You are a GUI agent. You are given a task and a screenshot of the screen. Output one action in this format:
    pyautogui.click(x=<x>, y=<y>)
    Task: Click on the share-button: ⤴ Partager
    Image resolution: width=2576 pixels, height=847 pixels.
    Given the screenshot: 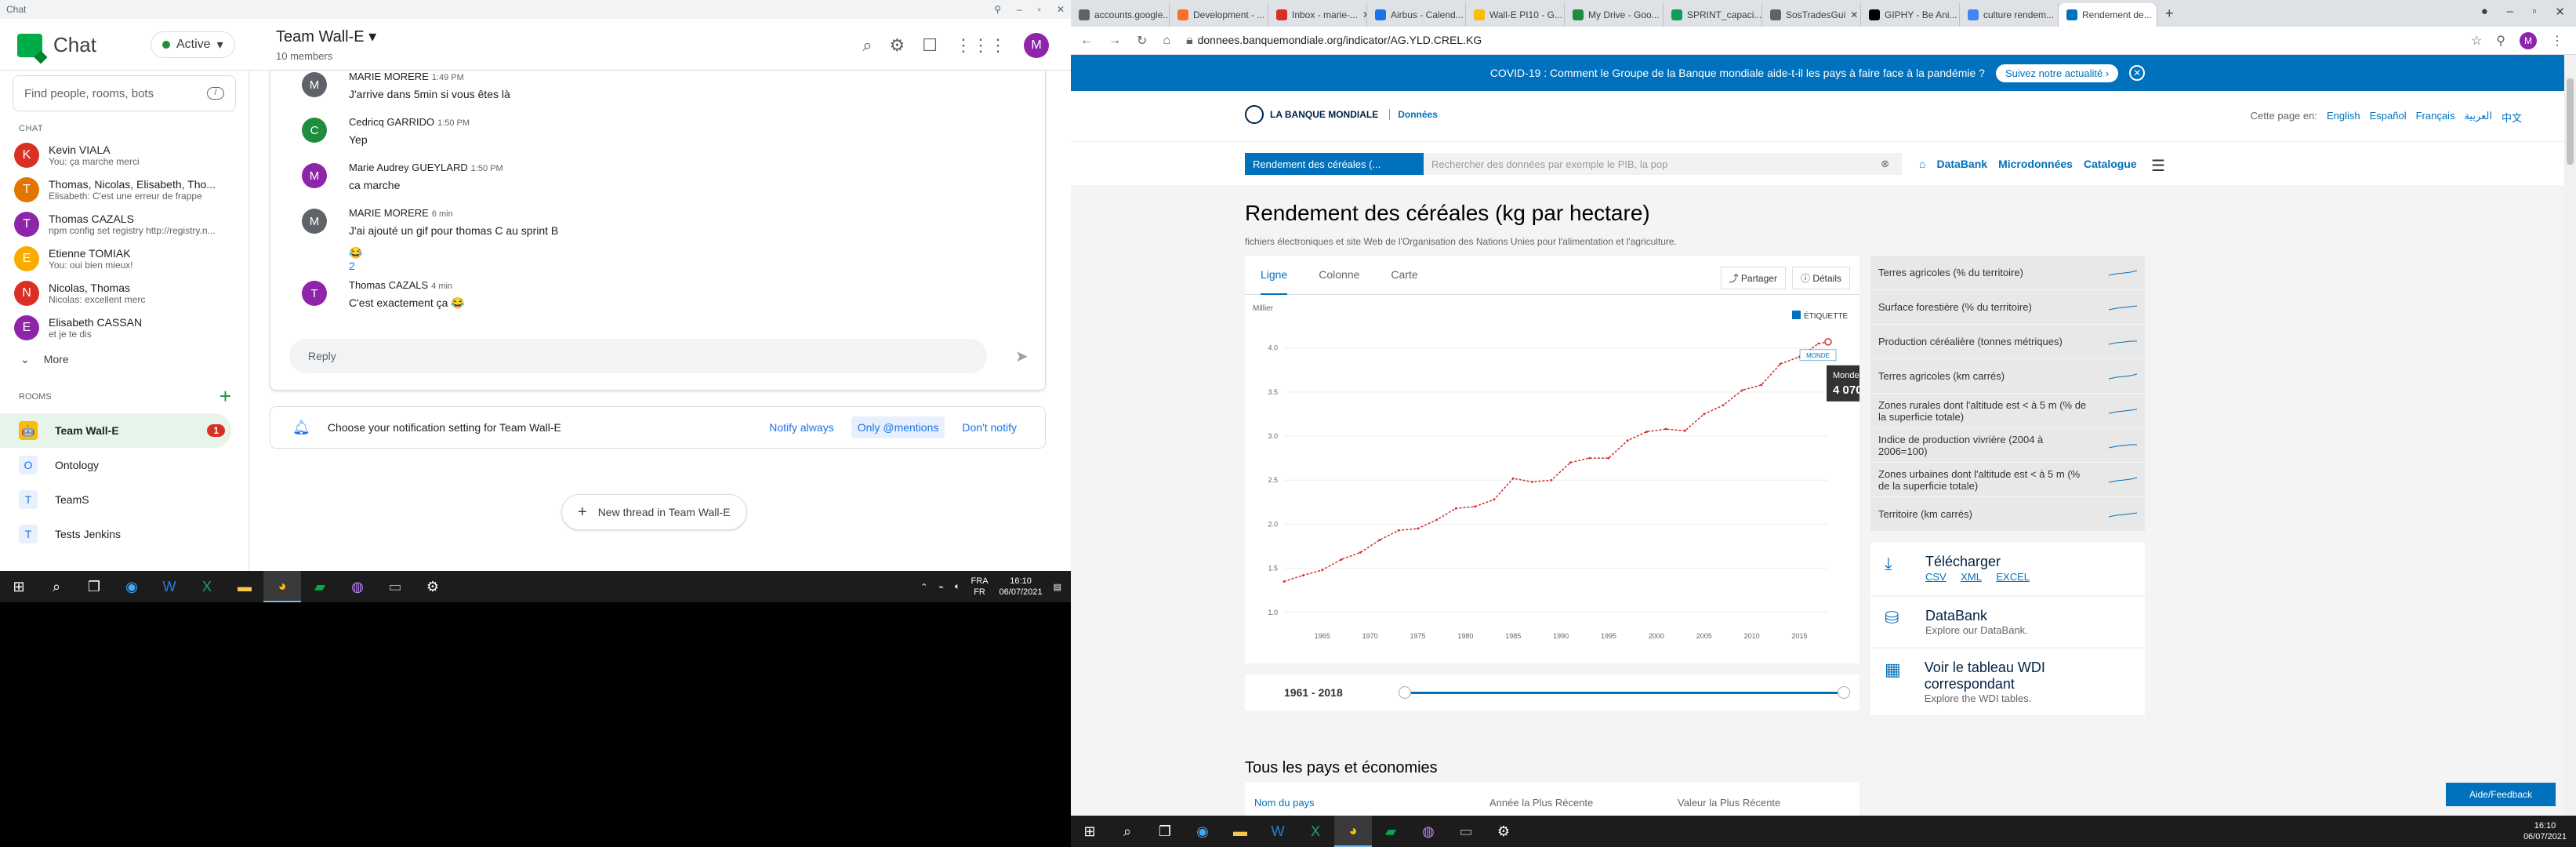 What is the action you would take?
    pyautogui.click(x=1753, y=278)
    